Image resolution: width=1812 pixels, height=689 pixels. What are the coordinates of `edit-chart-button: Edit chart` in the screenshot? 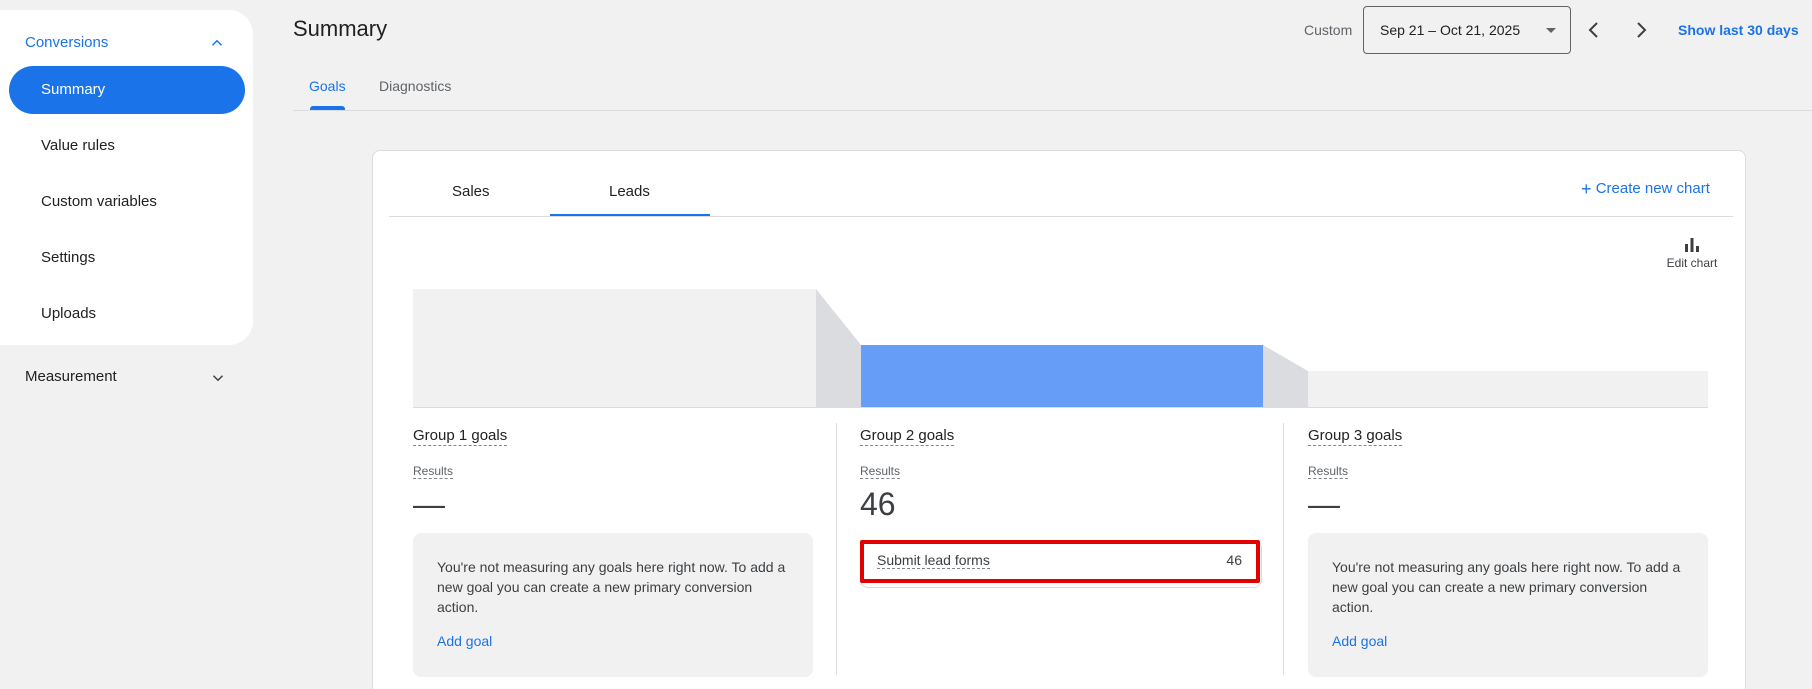 It's located at (1692, 253).